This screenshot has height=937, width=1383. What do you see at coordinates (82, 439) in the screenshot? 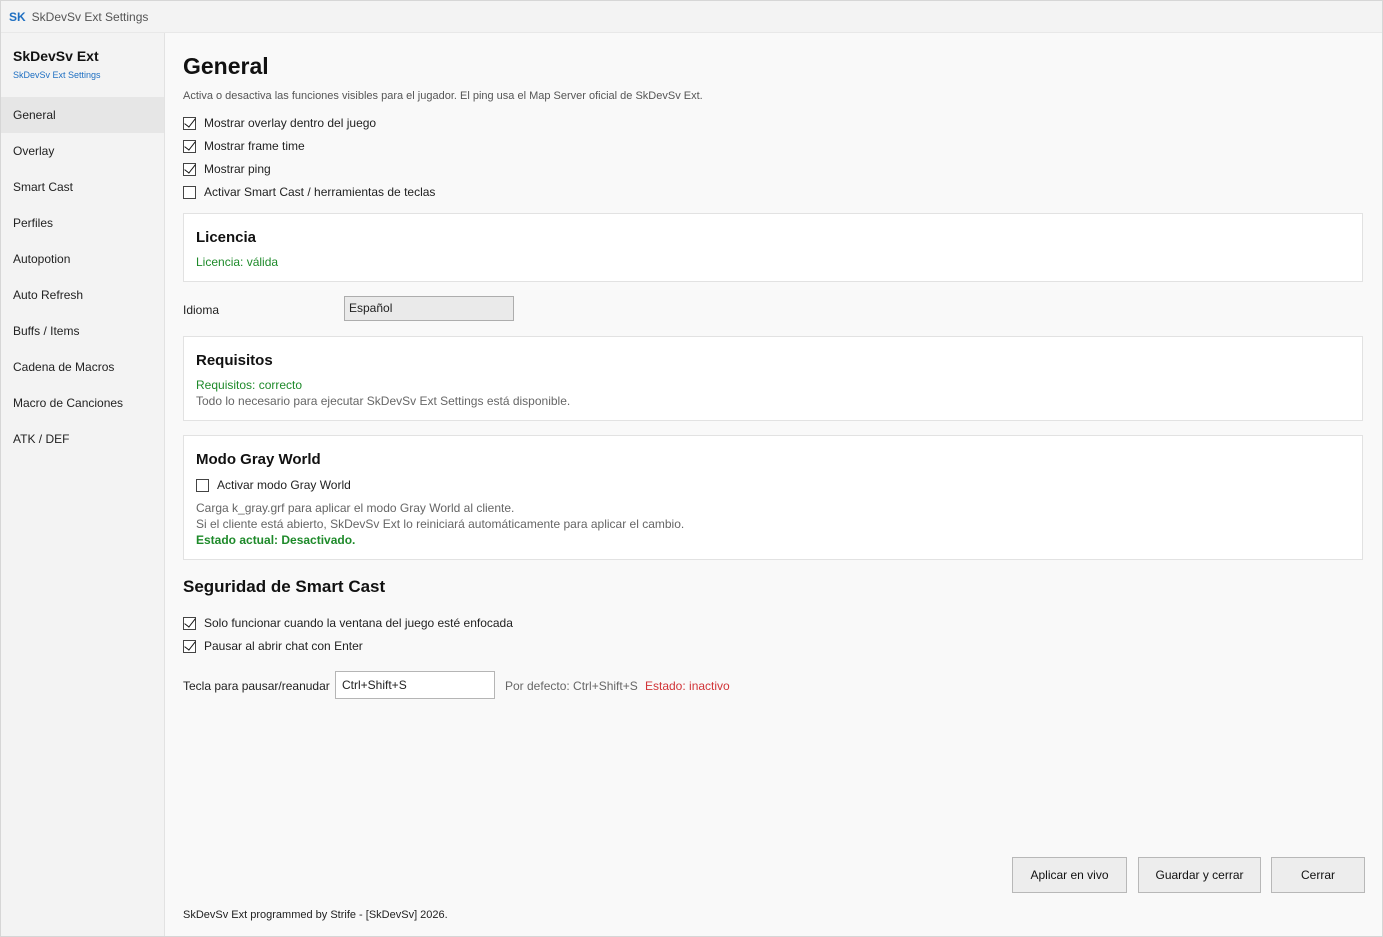
I see `sidebar-item-atk-def: ATK / DEF` at bounding box center [82, 439].